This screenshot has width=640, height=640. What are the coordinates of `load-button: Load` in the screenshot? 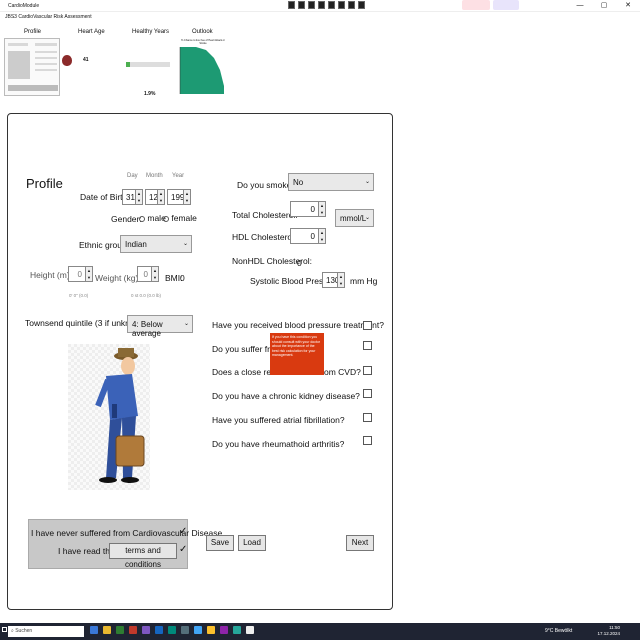 It's located at (252, 543).